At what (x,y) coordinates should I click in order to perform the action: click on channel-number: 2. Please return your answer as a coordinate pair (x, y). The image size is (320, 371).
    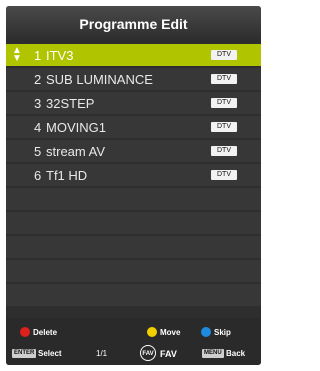
    Looking at the image, I should click on (38, 79).